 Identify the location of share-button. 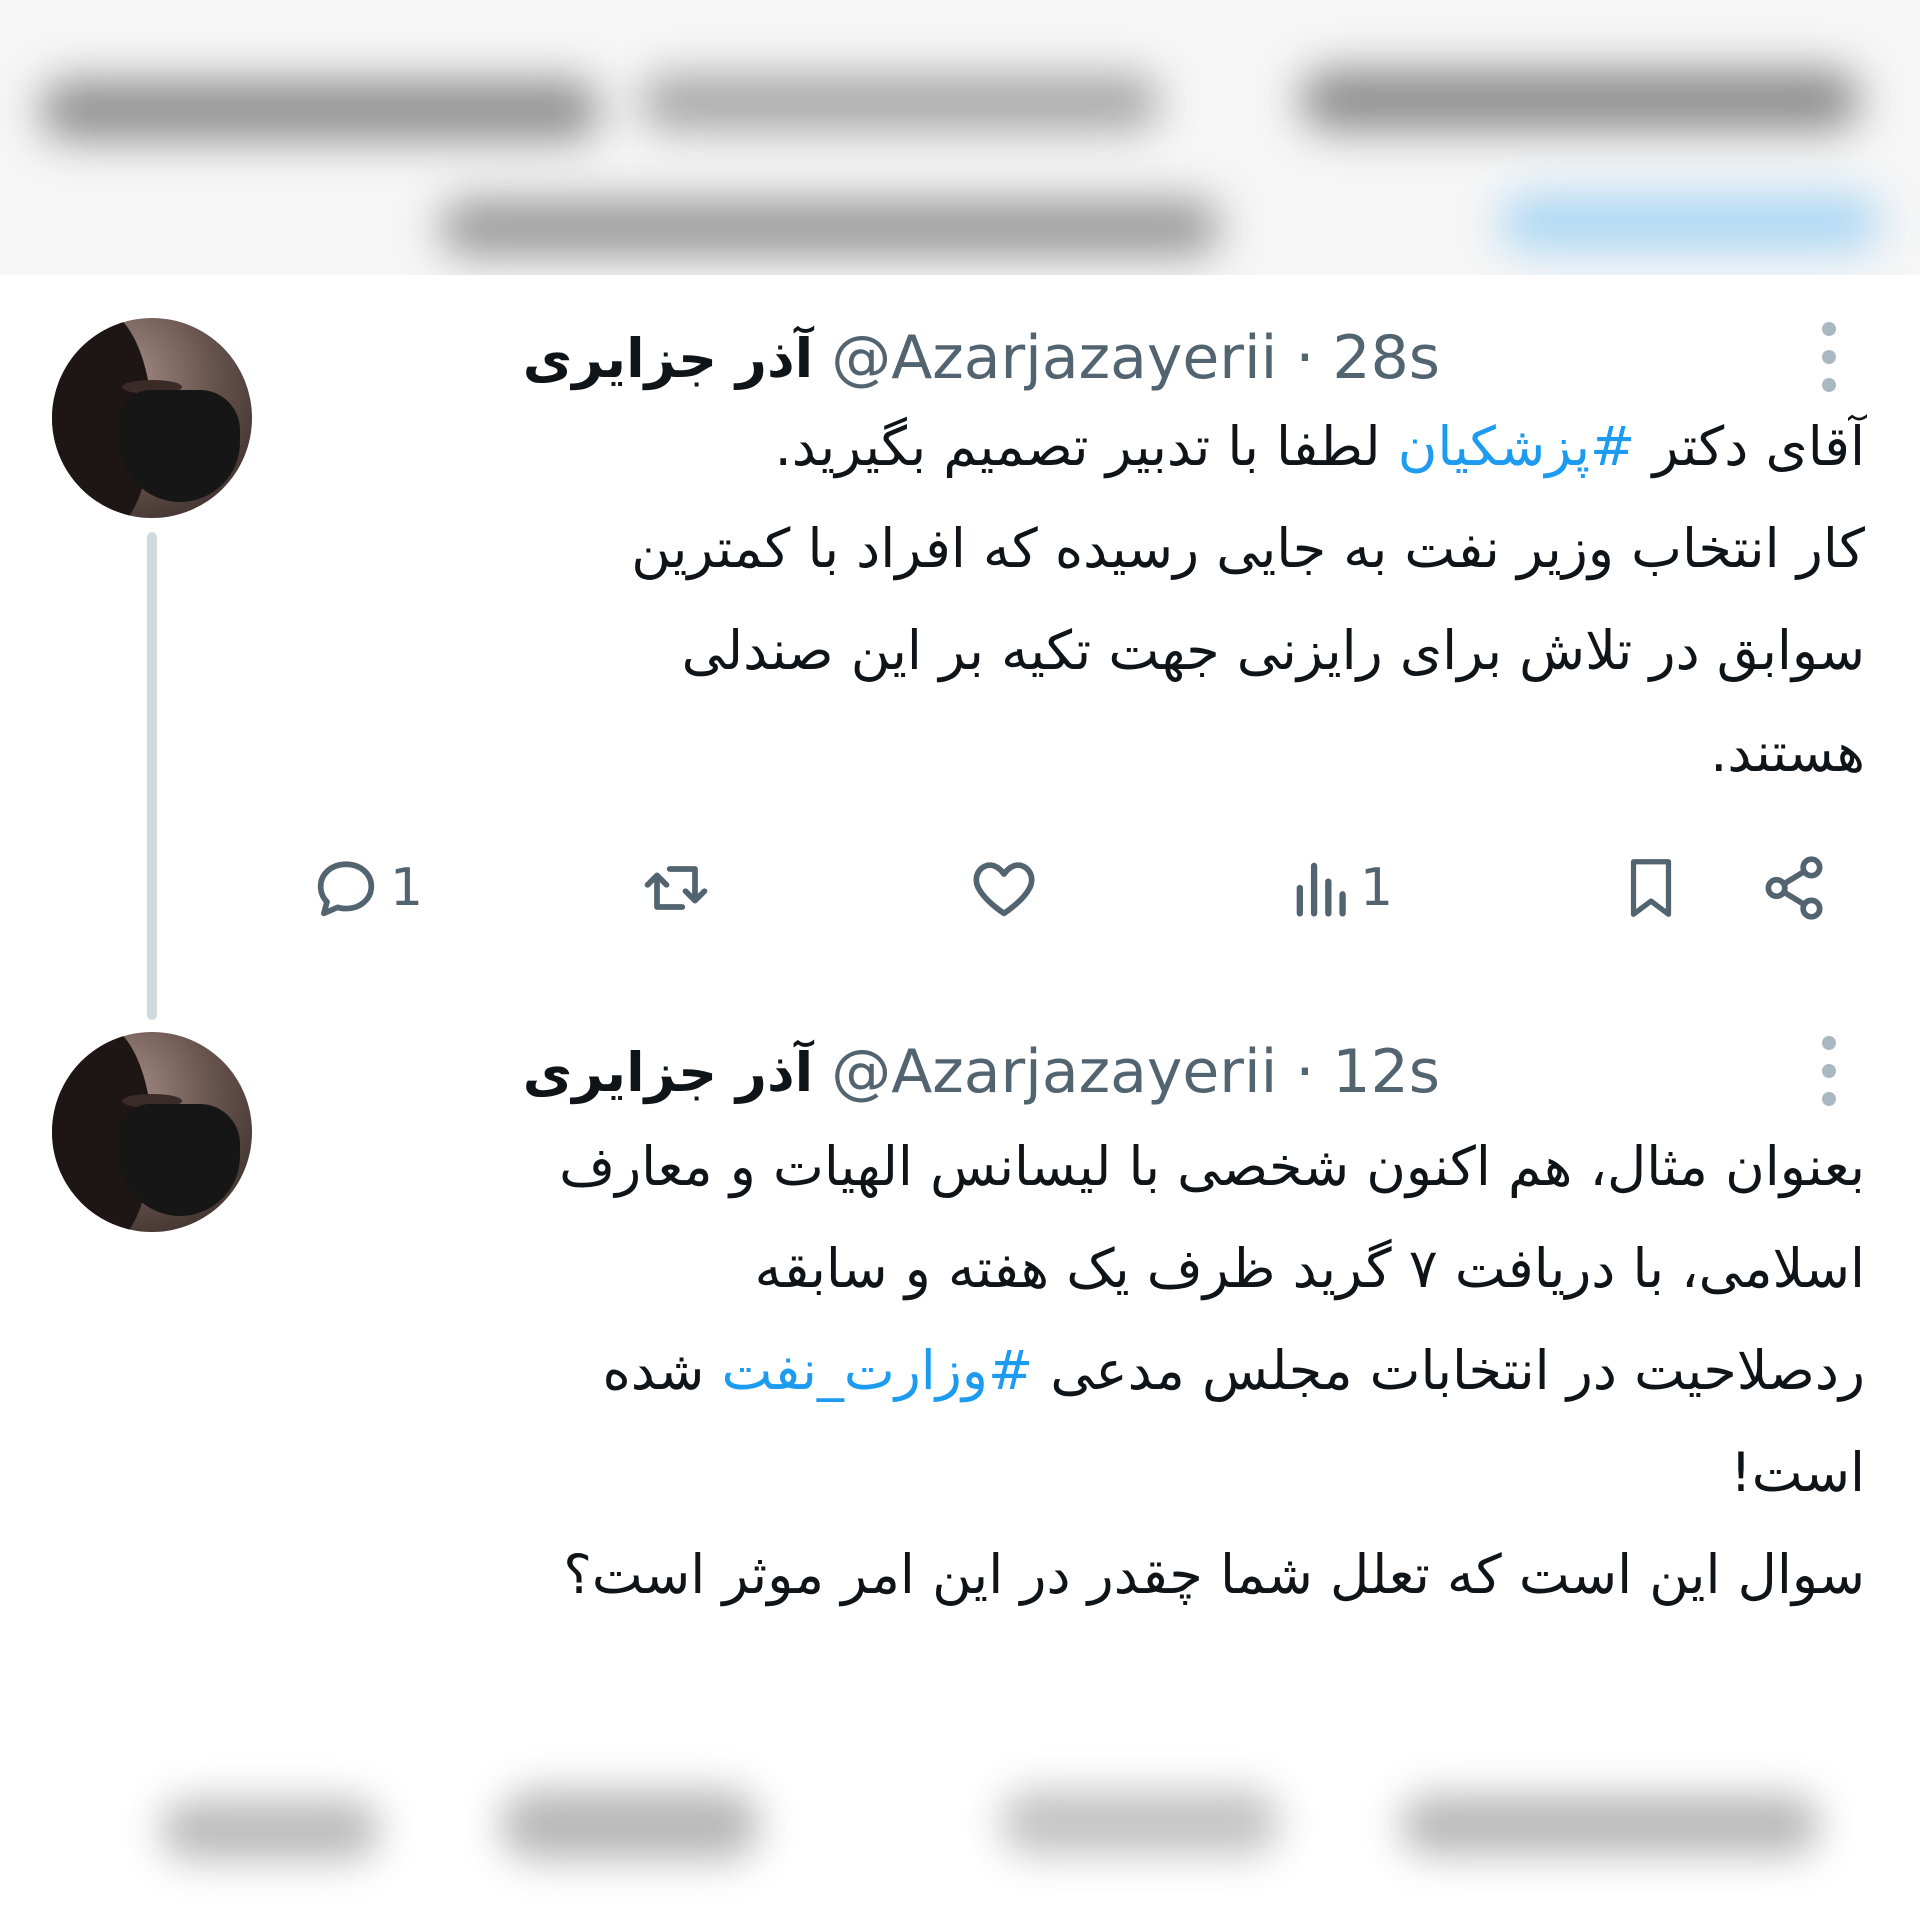
(1794, 888).